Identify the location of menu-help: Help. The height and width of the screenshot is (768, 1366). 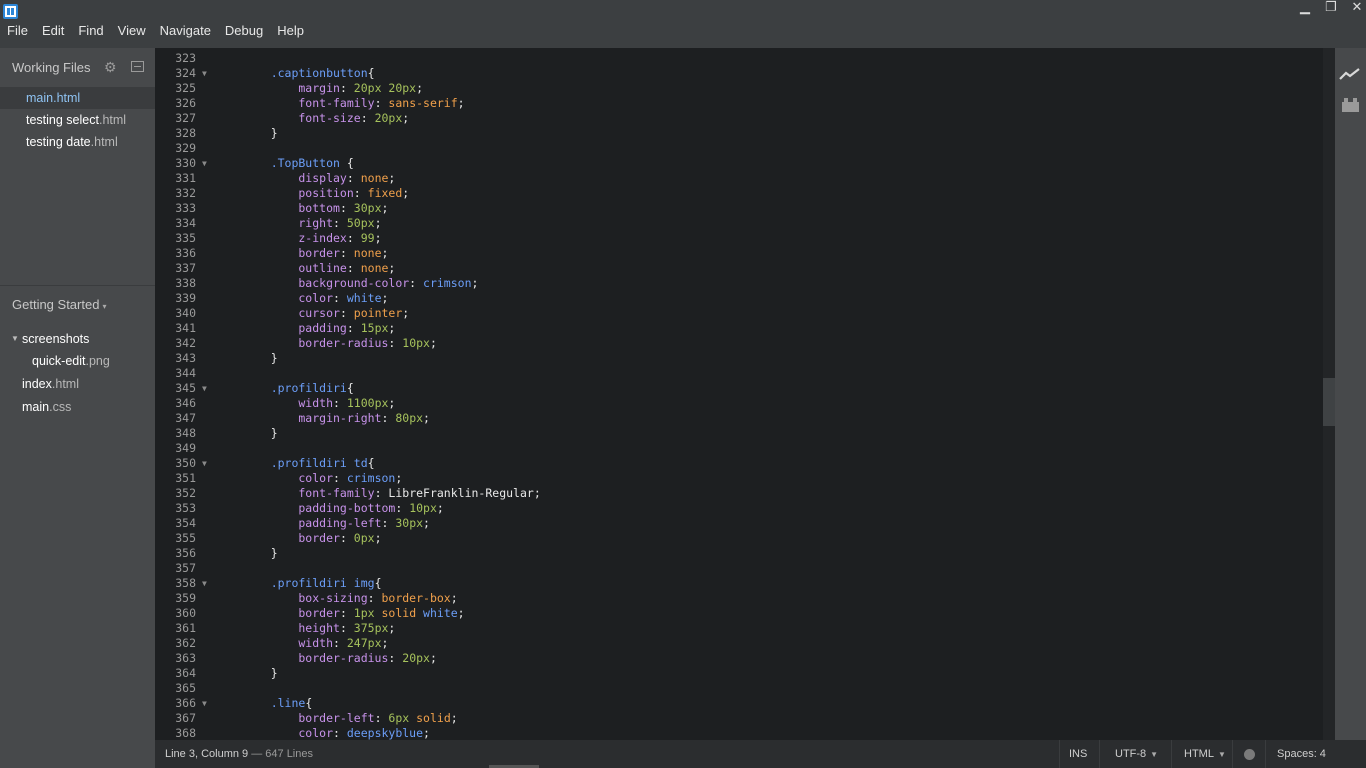
(290, 31).